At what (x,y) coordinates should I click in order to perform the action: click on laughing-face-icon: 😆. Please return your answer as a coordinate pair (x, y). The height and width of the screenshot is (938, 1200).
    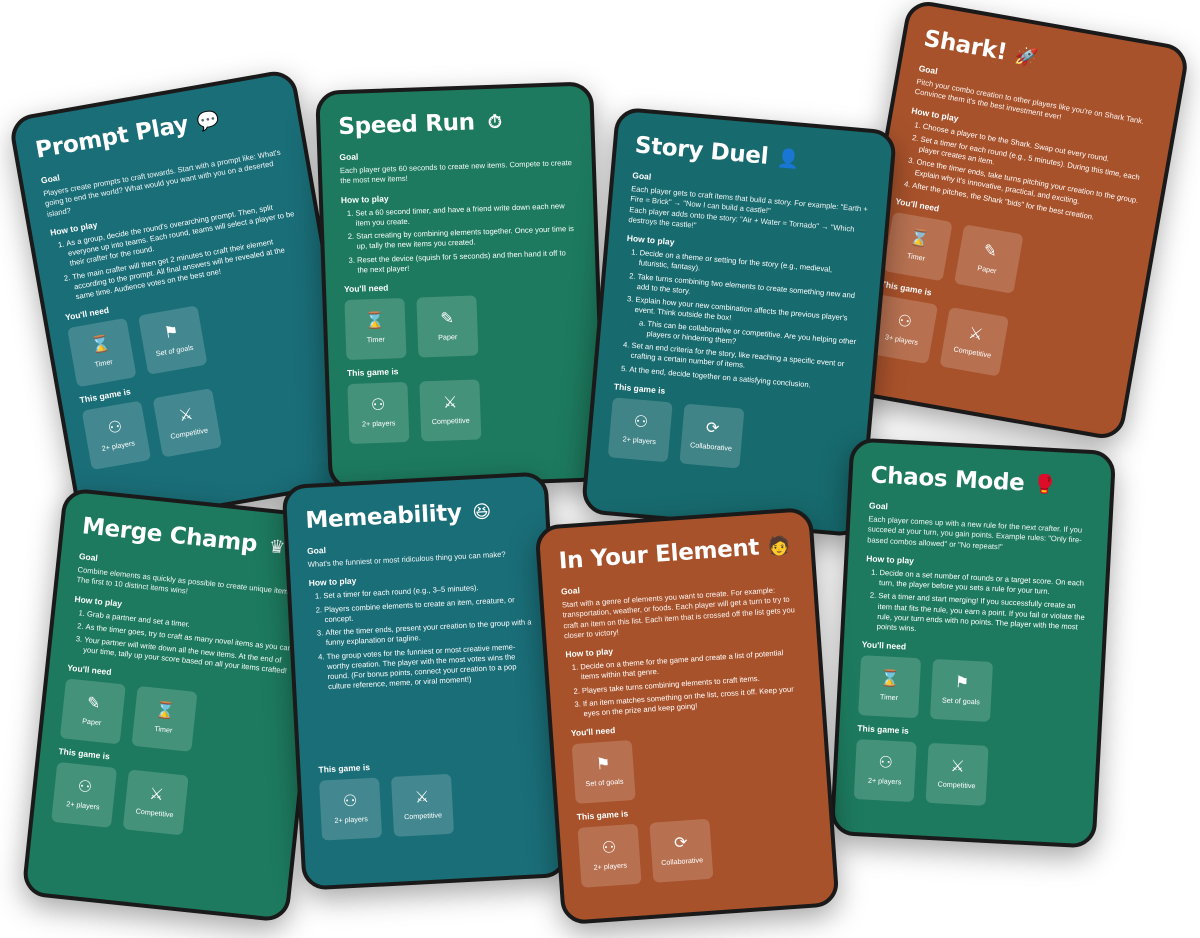
    Looking at the image, I should click on (481, 511).